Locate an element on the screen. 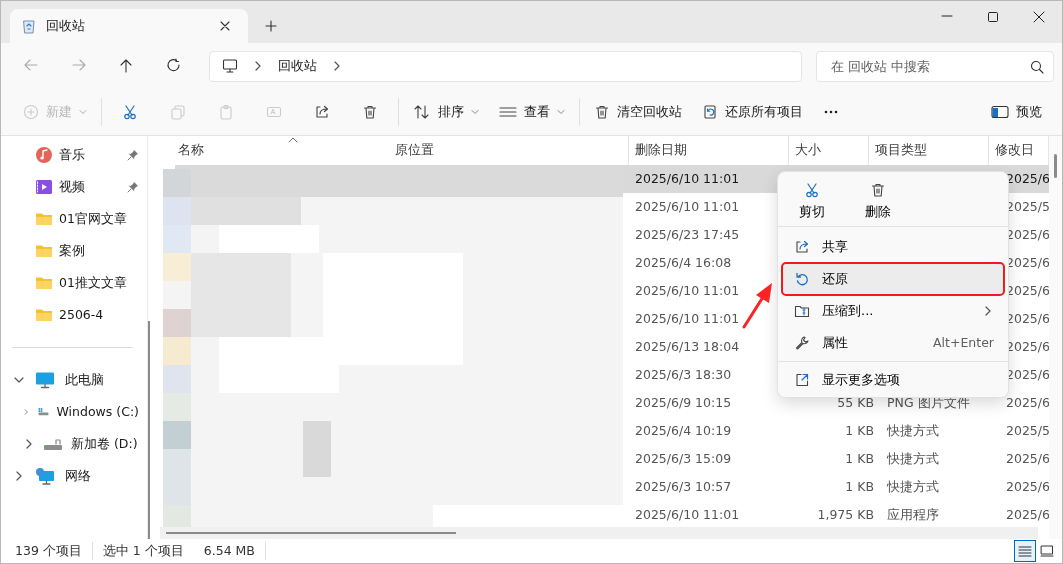 The image size is (1063, 564). menu-item: 共享 is located at coordinates (893, 247).